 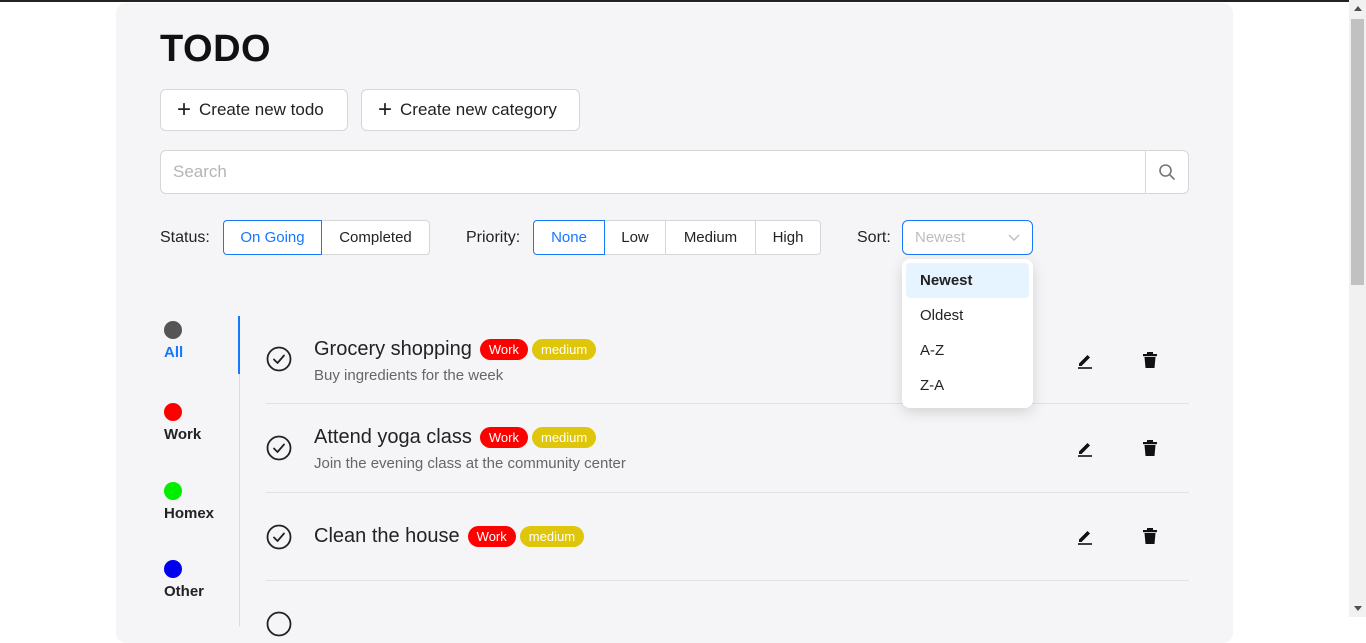 What do you see at coordinates (967, 385) in the screenshot?
I see `sort-option-z-a: Z-A` at bounding box center [967, 385].